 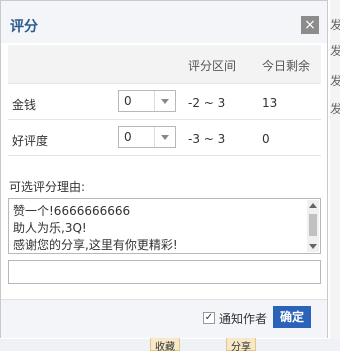 What do you see at coordinates (24, 105) in the screenshot?
I see `rating-category-label: 金钱` at bounding box center [24, 105].